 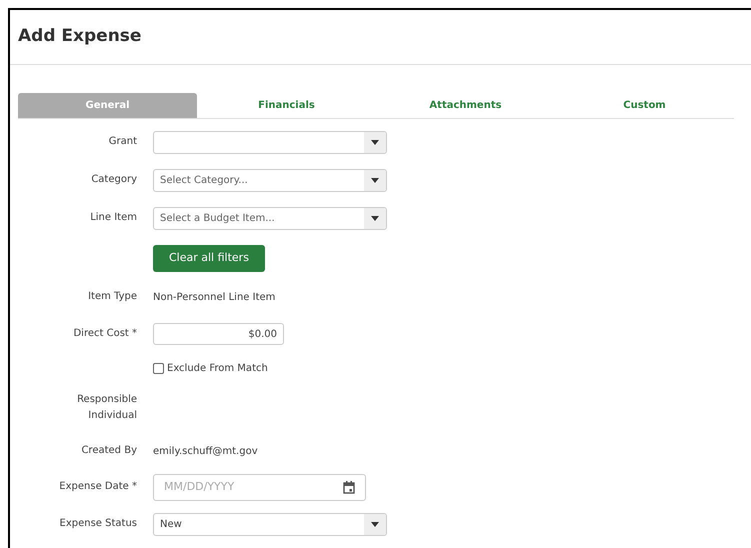 What do you see at coordinates (644, 105) in the screenshot?
I see `tab: Custom` at bounding box center [644, 105].